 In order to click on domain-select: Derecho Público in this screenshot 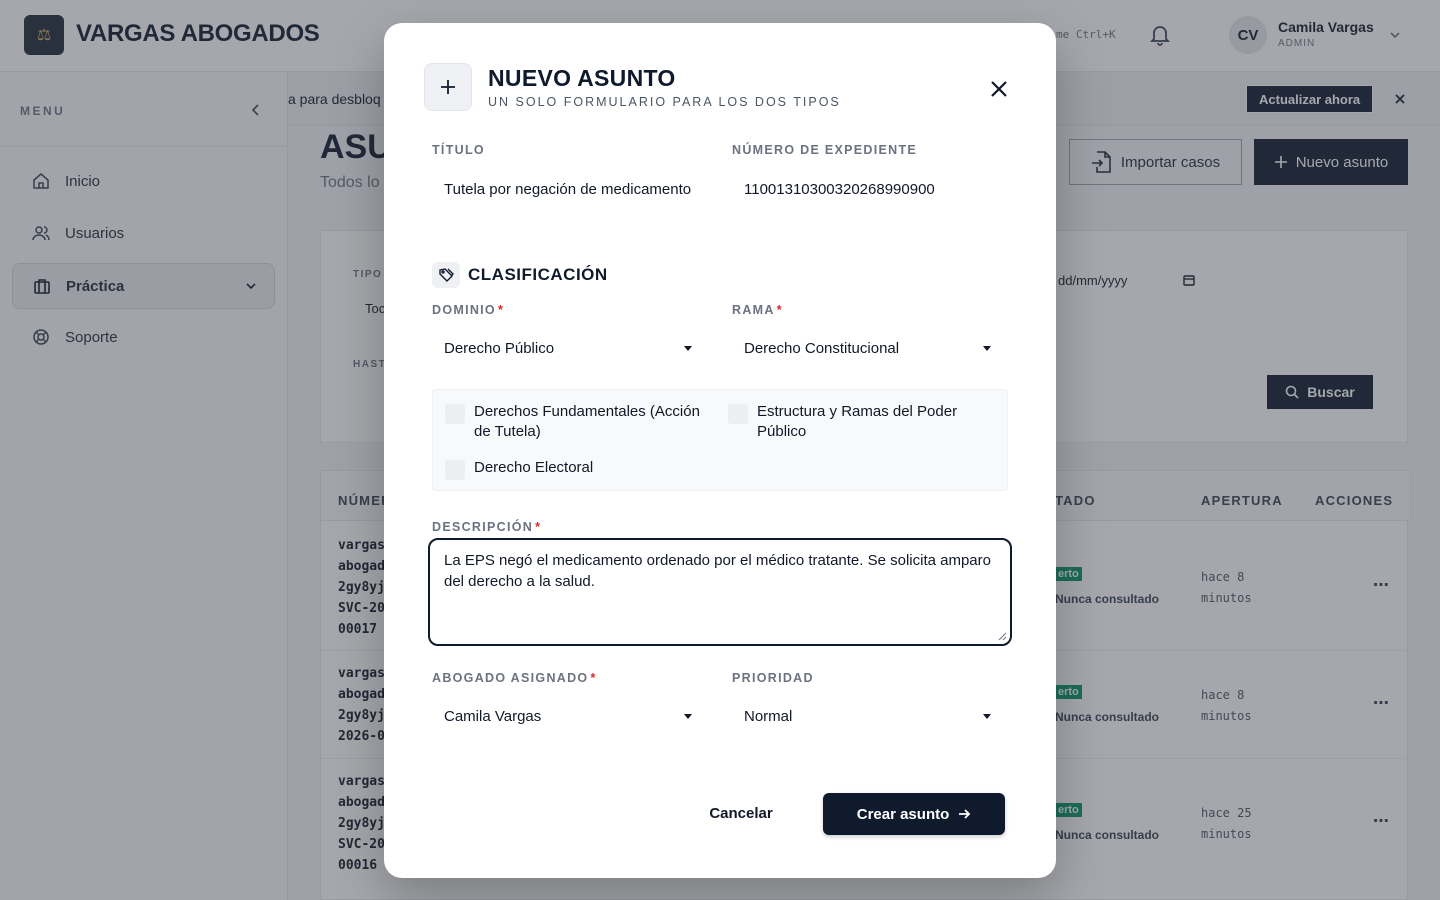, I will do `click(570, 348)`.